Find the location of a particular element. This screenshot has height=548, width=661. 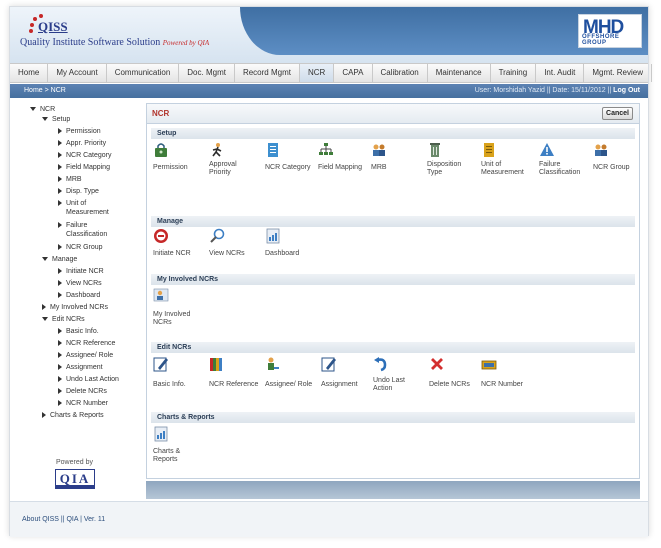

tree-item-ncr-group: NCR Group is located at coordinates (80, 247).